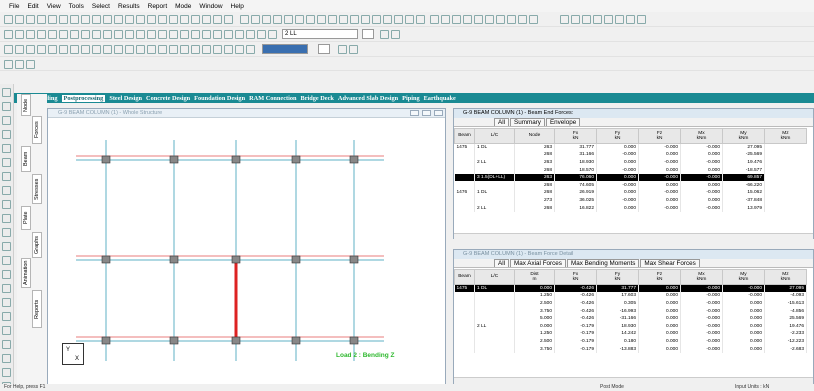 Image resolution: width=814 pixels, height=391 pixels. I want to click on panel-tab: Summary, so click(527, 122).